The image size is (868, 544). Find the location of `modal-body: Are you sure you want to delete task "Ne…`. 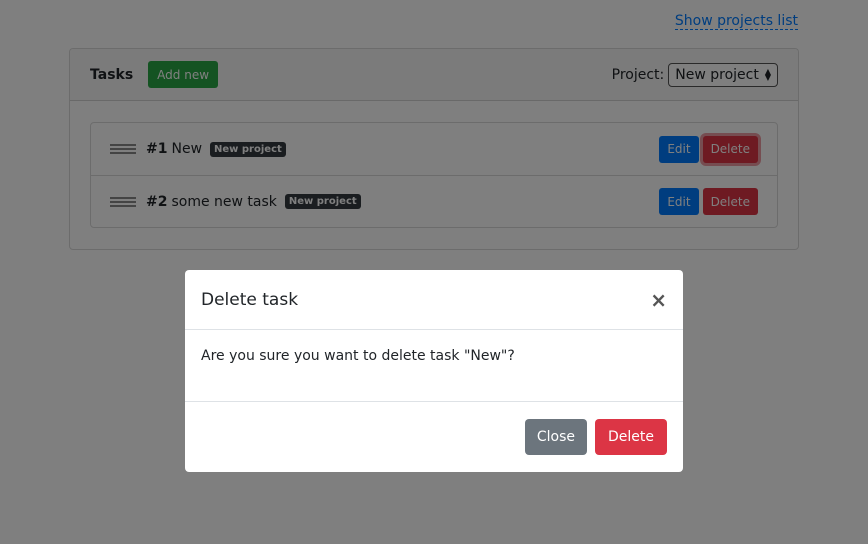

modal-body: Are you sure you want to delete task "Ne… is located at coordinates (434, 366).